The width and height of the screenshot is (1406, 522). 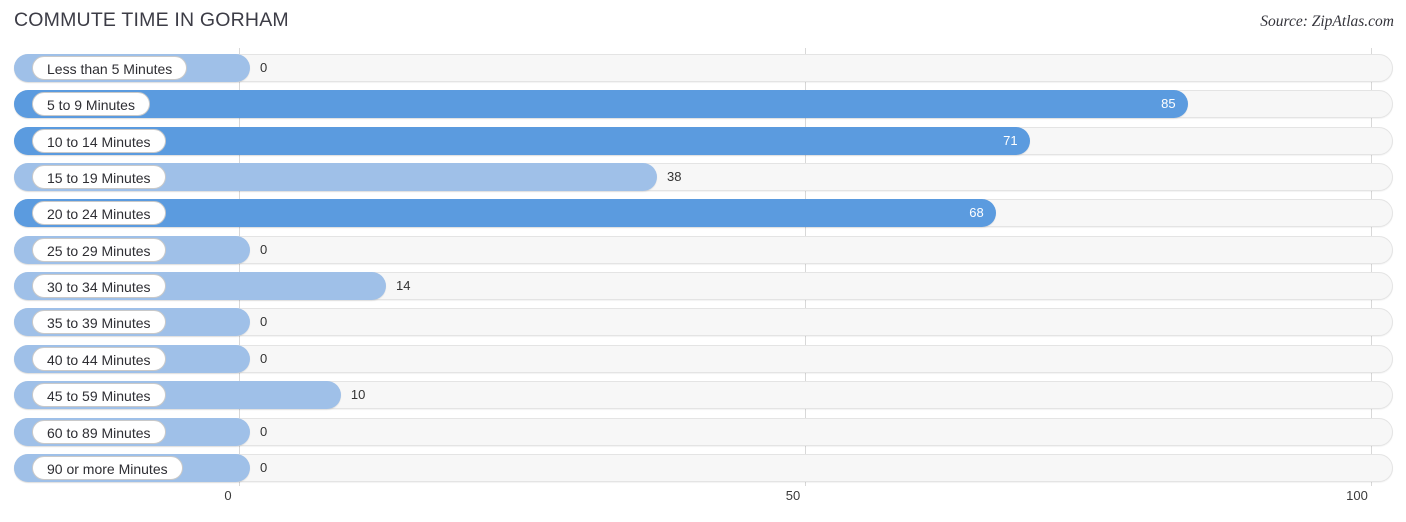 What do you see at coordinates (703, 395) in the screenshot?
I see `table-row: 10 45 to 59 Minutes` at bounding box center [703, 395].